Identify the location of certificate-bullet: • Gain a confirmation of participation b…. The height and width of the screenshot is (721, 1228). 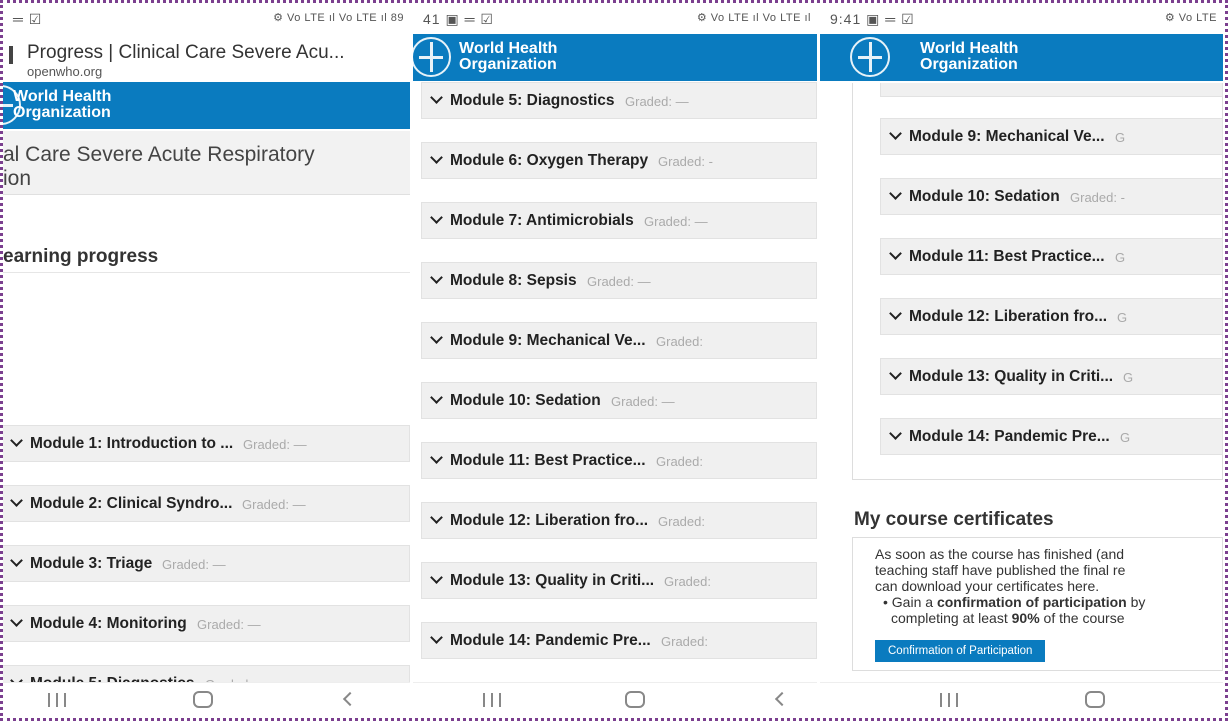
(1014, 610).